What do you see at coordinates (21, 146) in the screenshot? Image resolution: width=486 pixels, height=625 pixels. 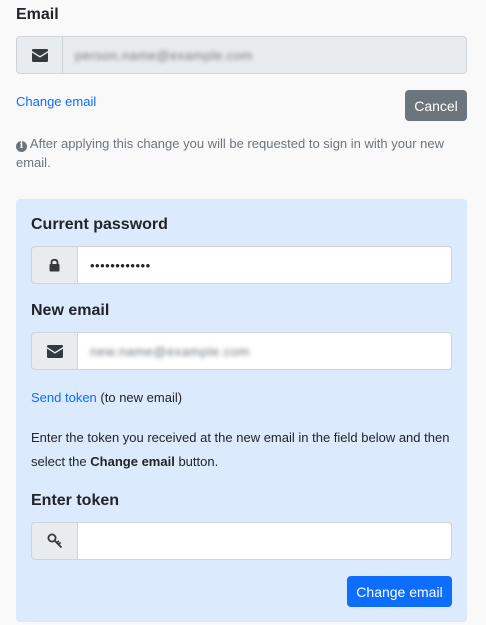 I see `info-icon: i` at bounding box center [21, 146].